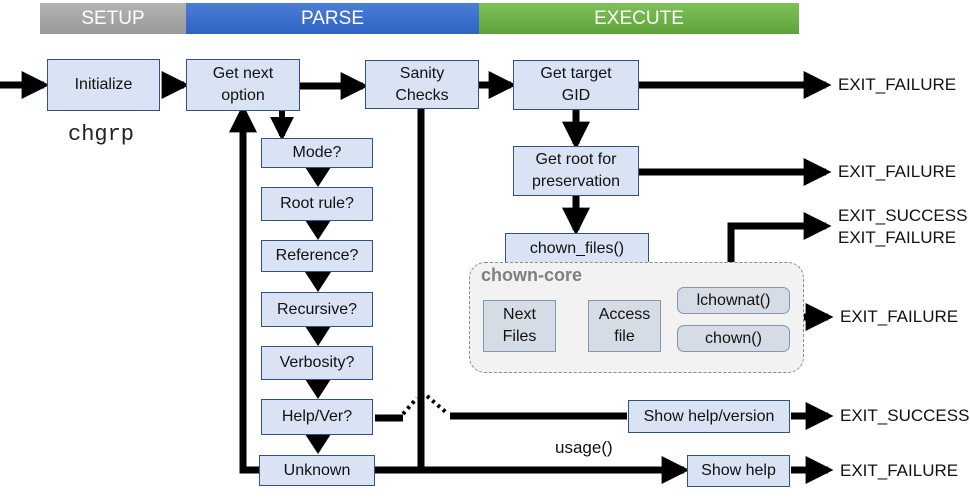 This screenshot has height=500, width=970. What do you see at coordinates (577, 248) in the screenshot?
I see `chown-files-box: chown_files()` at bounding box center [577, 248].